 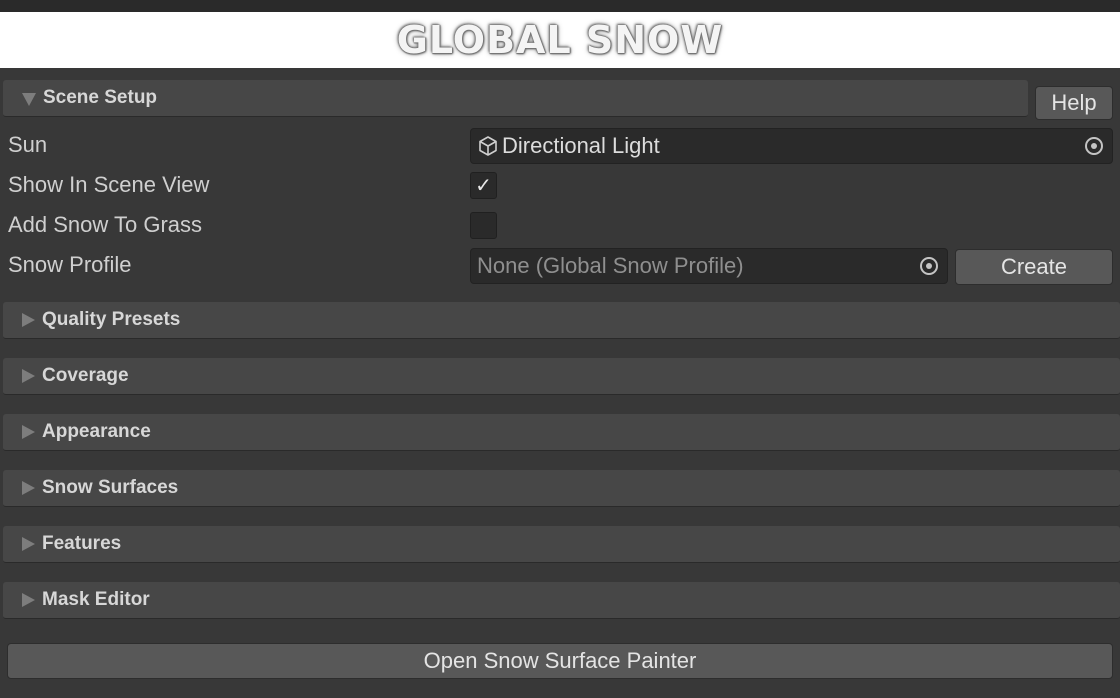 I want to click on snow-profile-value: None (Global Snow Profile), so click(x=610, y=265).